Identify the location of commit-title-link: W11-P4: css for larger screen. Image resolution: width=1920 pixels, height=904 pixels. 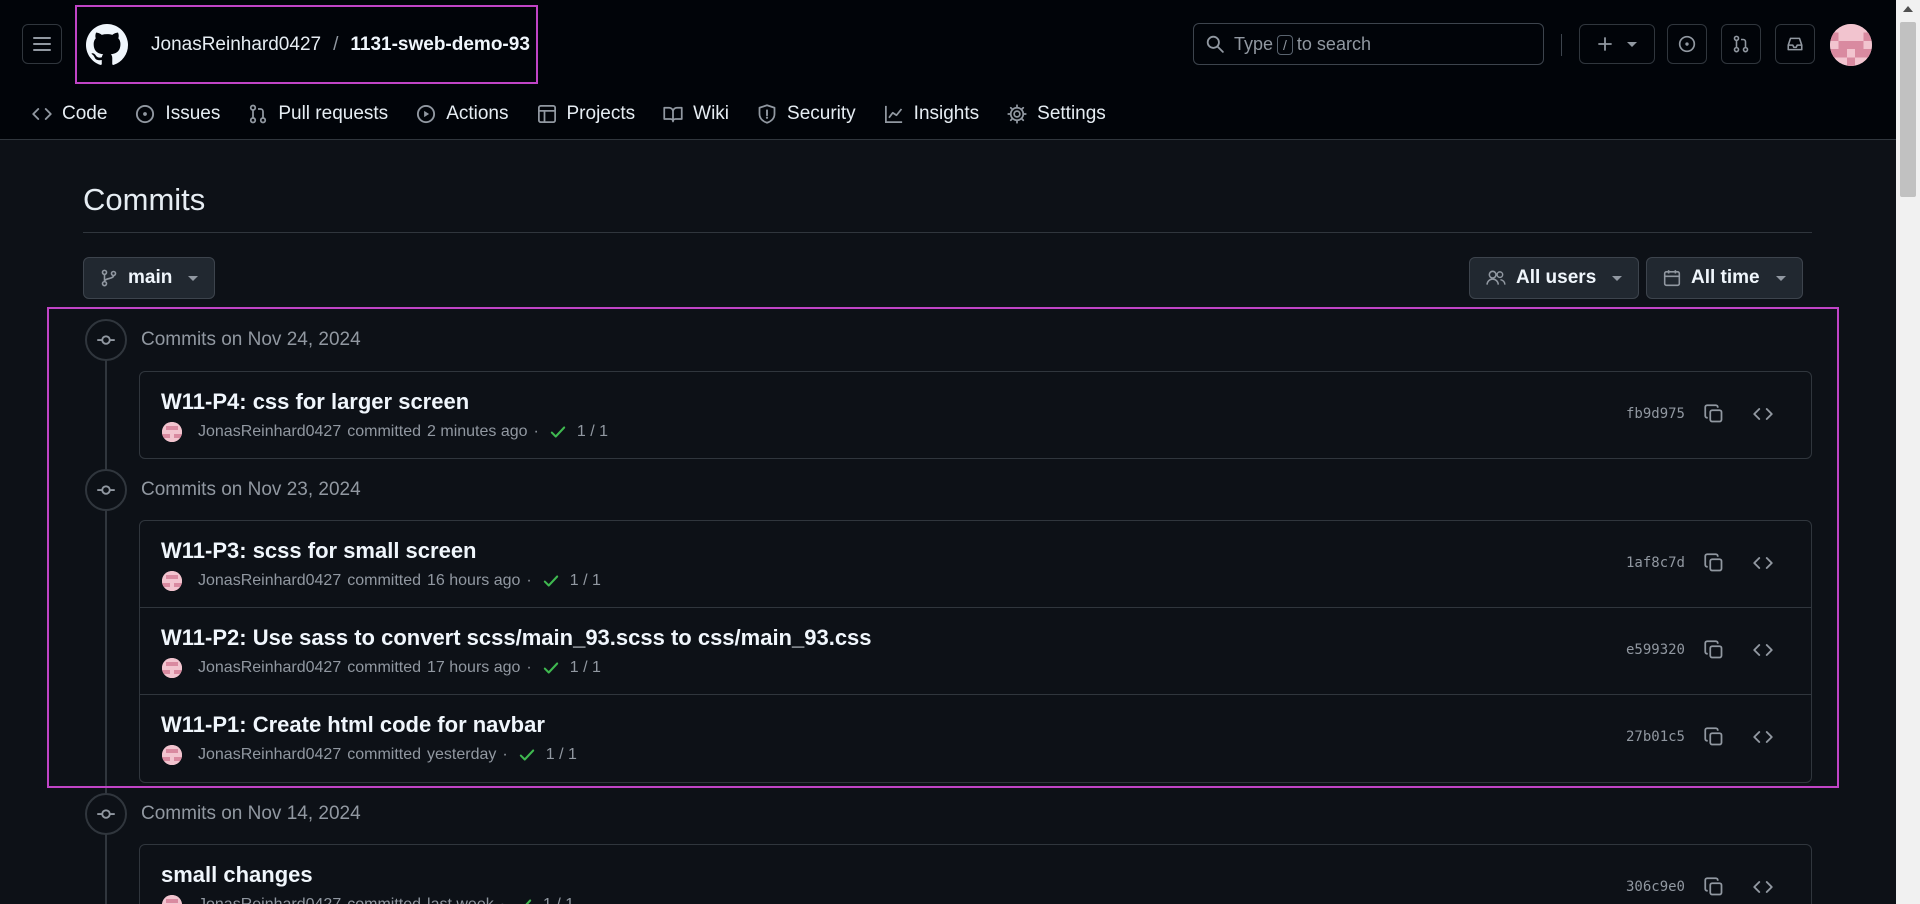
(315, 402).